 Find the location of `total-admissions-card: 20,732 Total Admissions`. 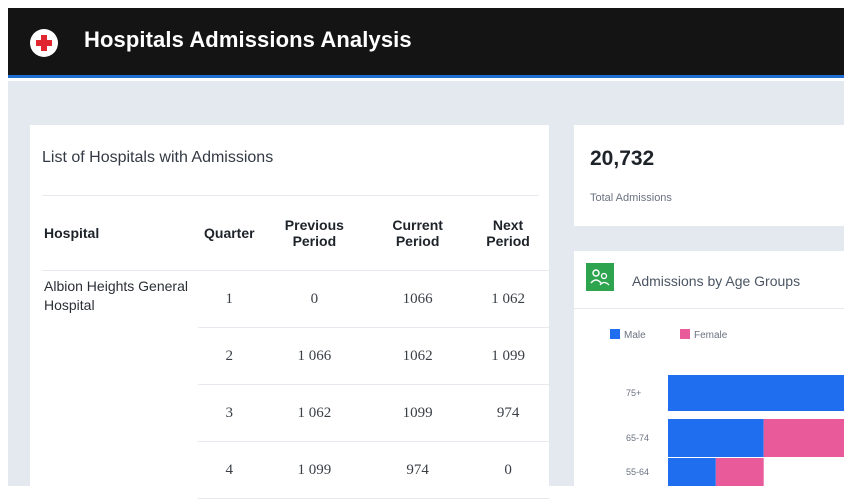

total-admissions-card: 20,732 Total Admissions is located at coordinates (709, 175).